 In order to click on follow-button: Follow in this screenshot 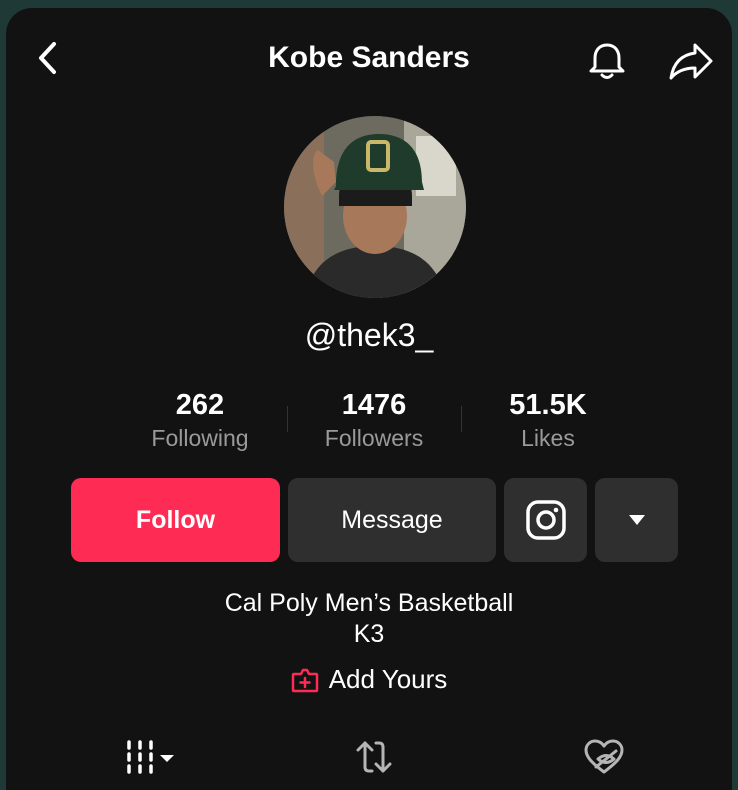, I will do `click(175, 520)`.